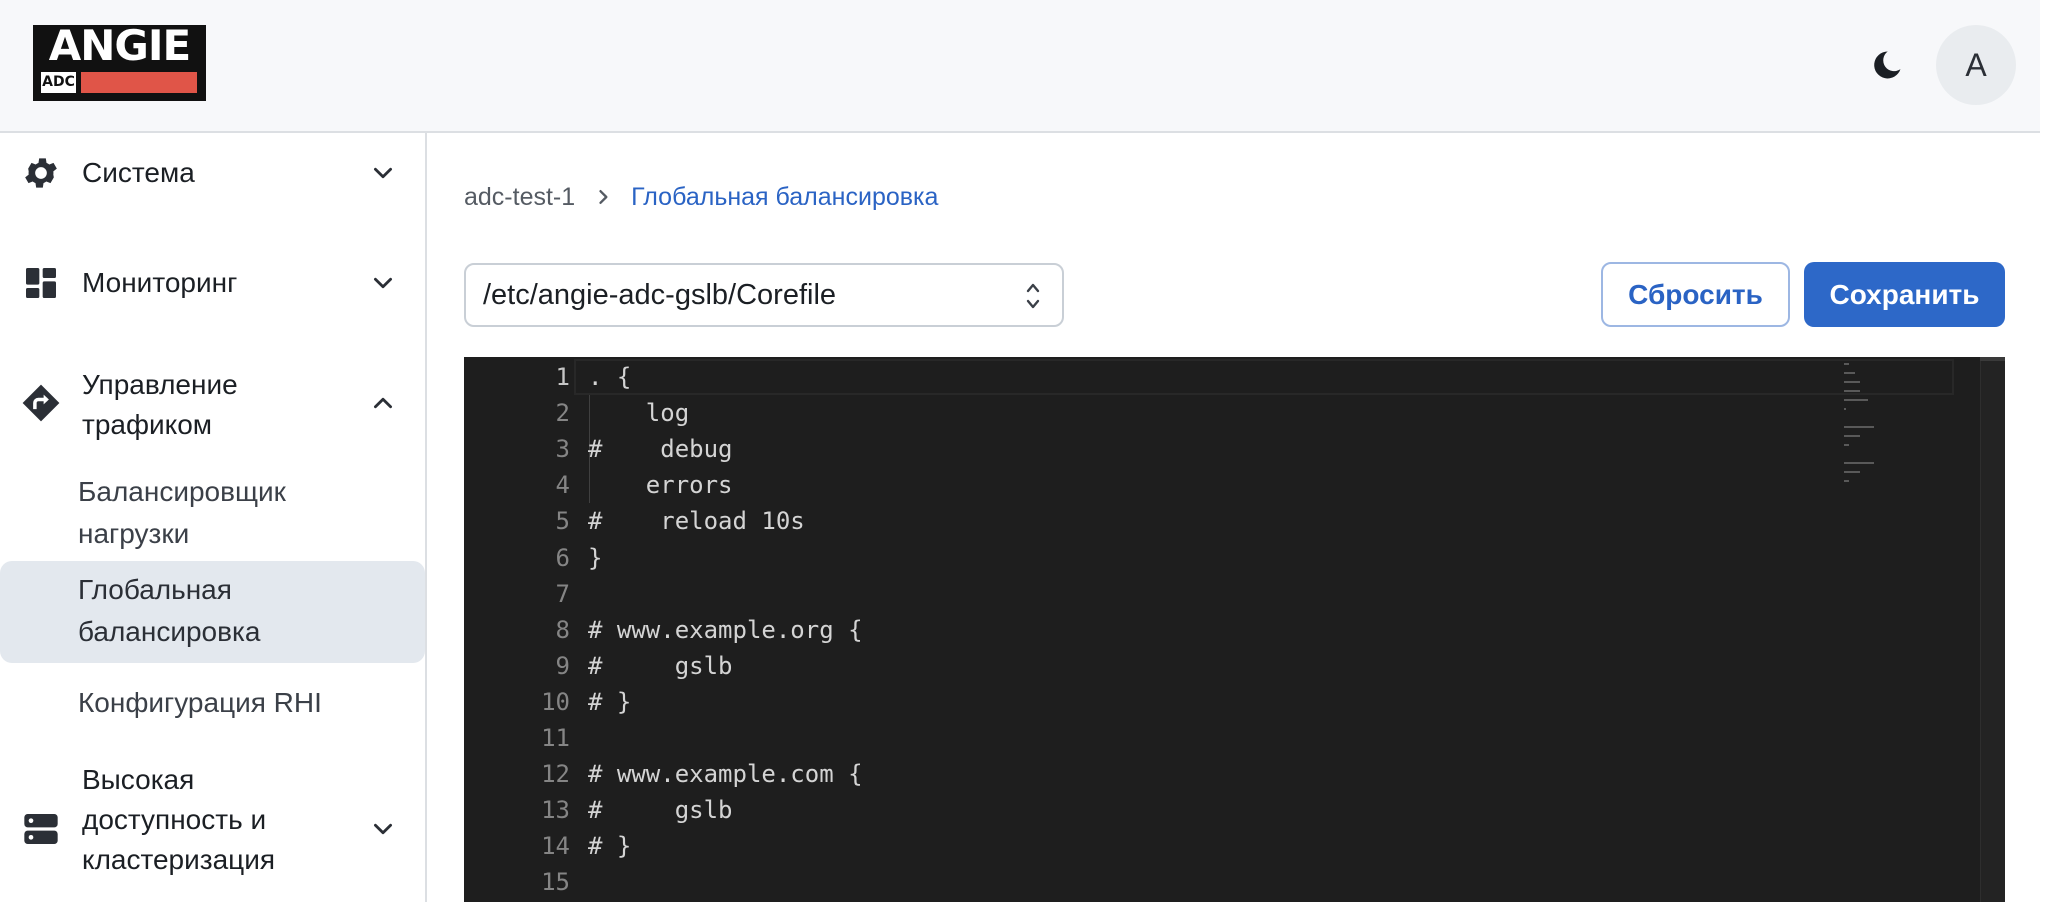  What do you see at coordinates (1234, 738) in the screenshot?
I see `editor-line: 11` at bounding box center [1234, 738].